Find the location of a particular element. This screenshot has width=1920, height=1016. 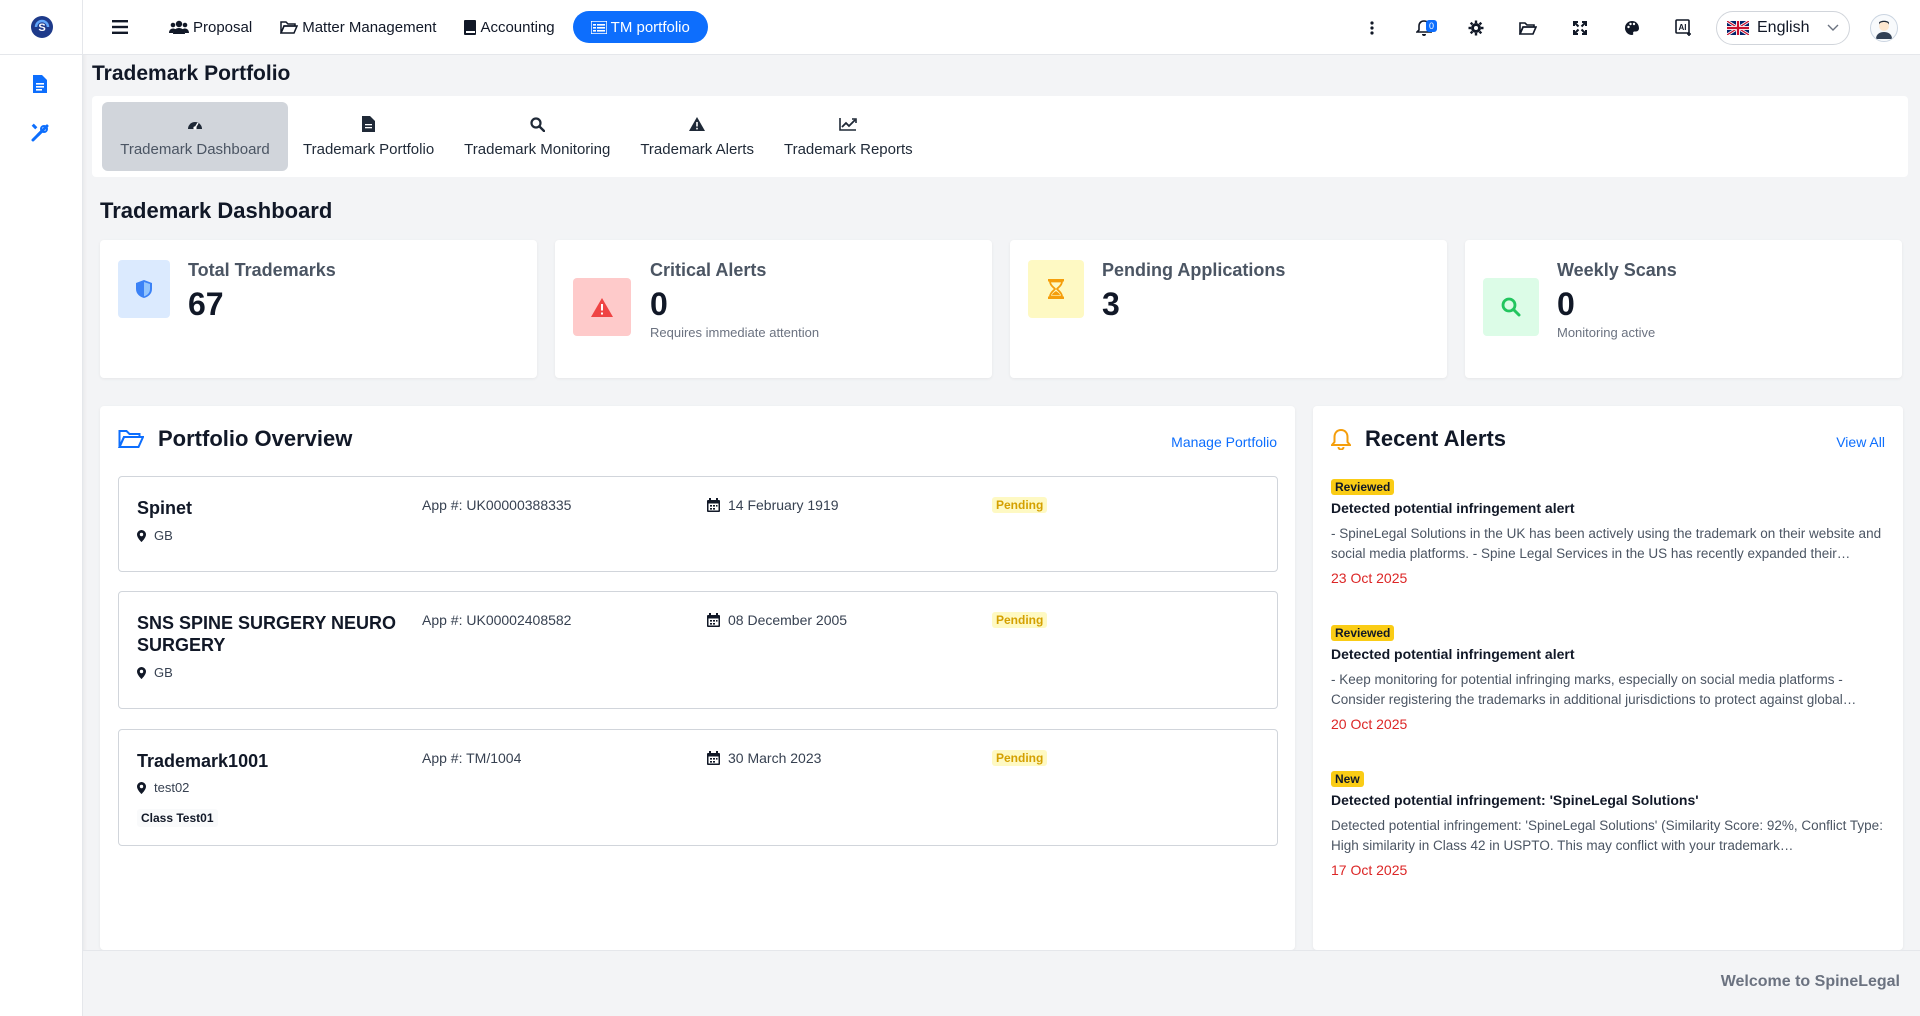

dashboard-title: Trademark Dashboard is located at coordinates (216, 210).